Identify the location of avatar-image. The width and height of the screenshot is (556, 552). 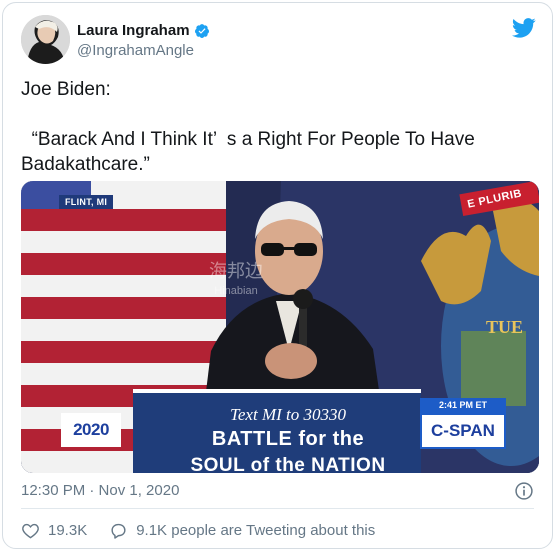
(45, 39).